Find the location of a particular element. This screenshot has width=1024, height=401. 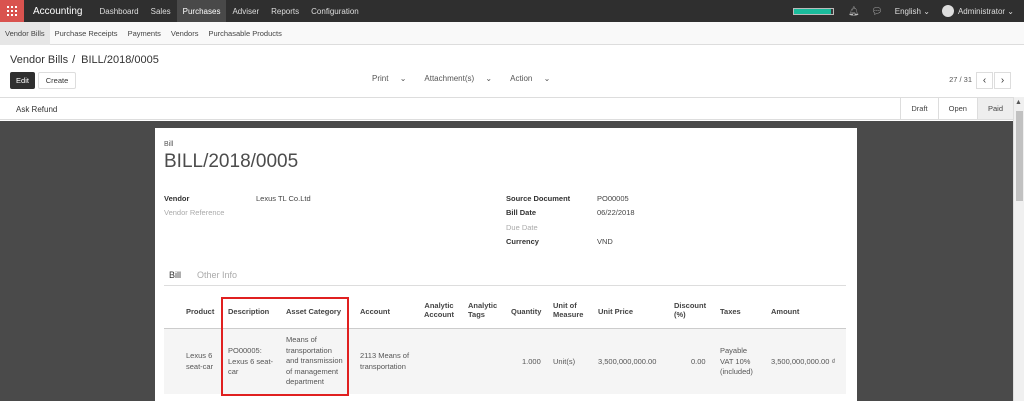

attachment-dropdown: Attachment(s) ⌄ is located at coordinates (462, 78).